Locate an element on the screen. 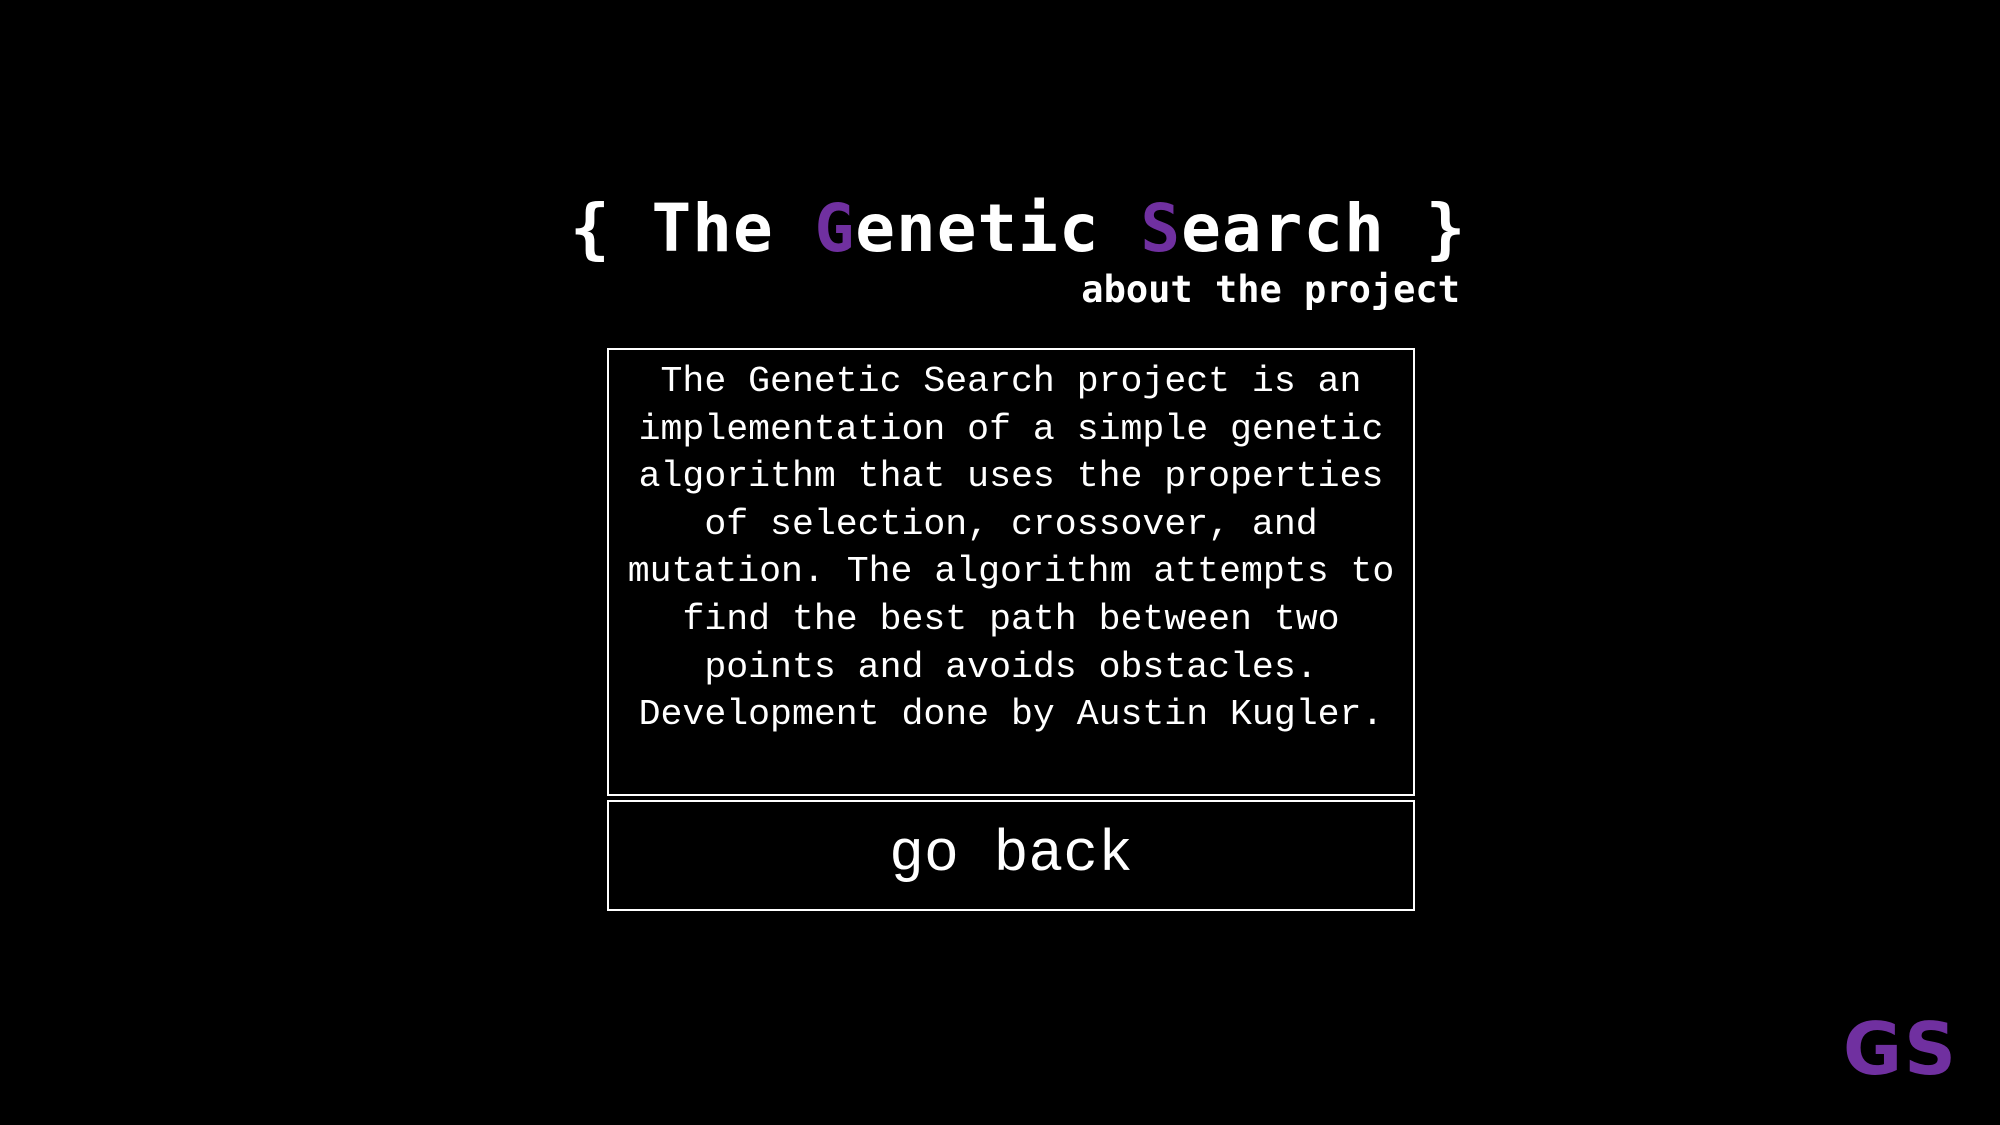 The height and width of the screenshot is (1125, 2000). gs-logo: GS is located at coordinates (1900, 1049).